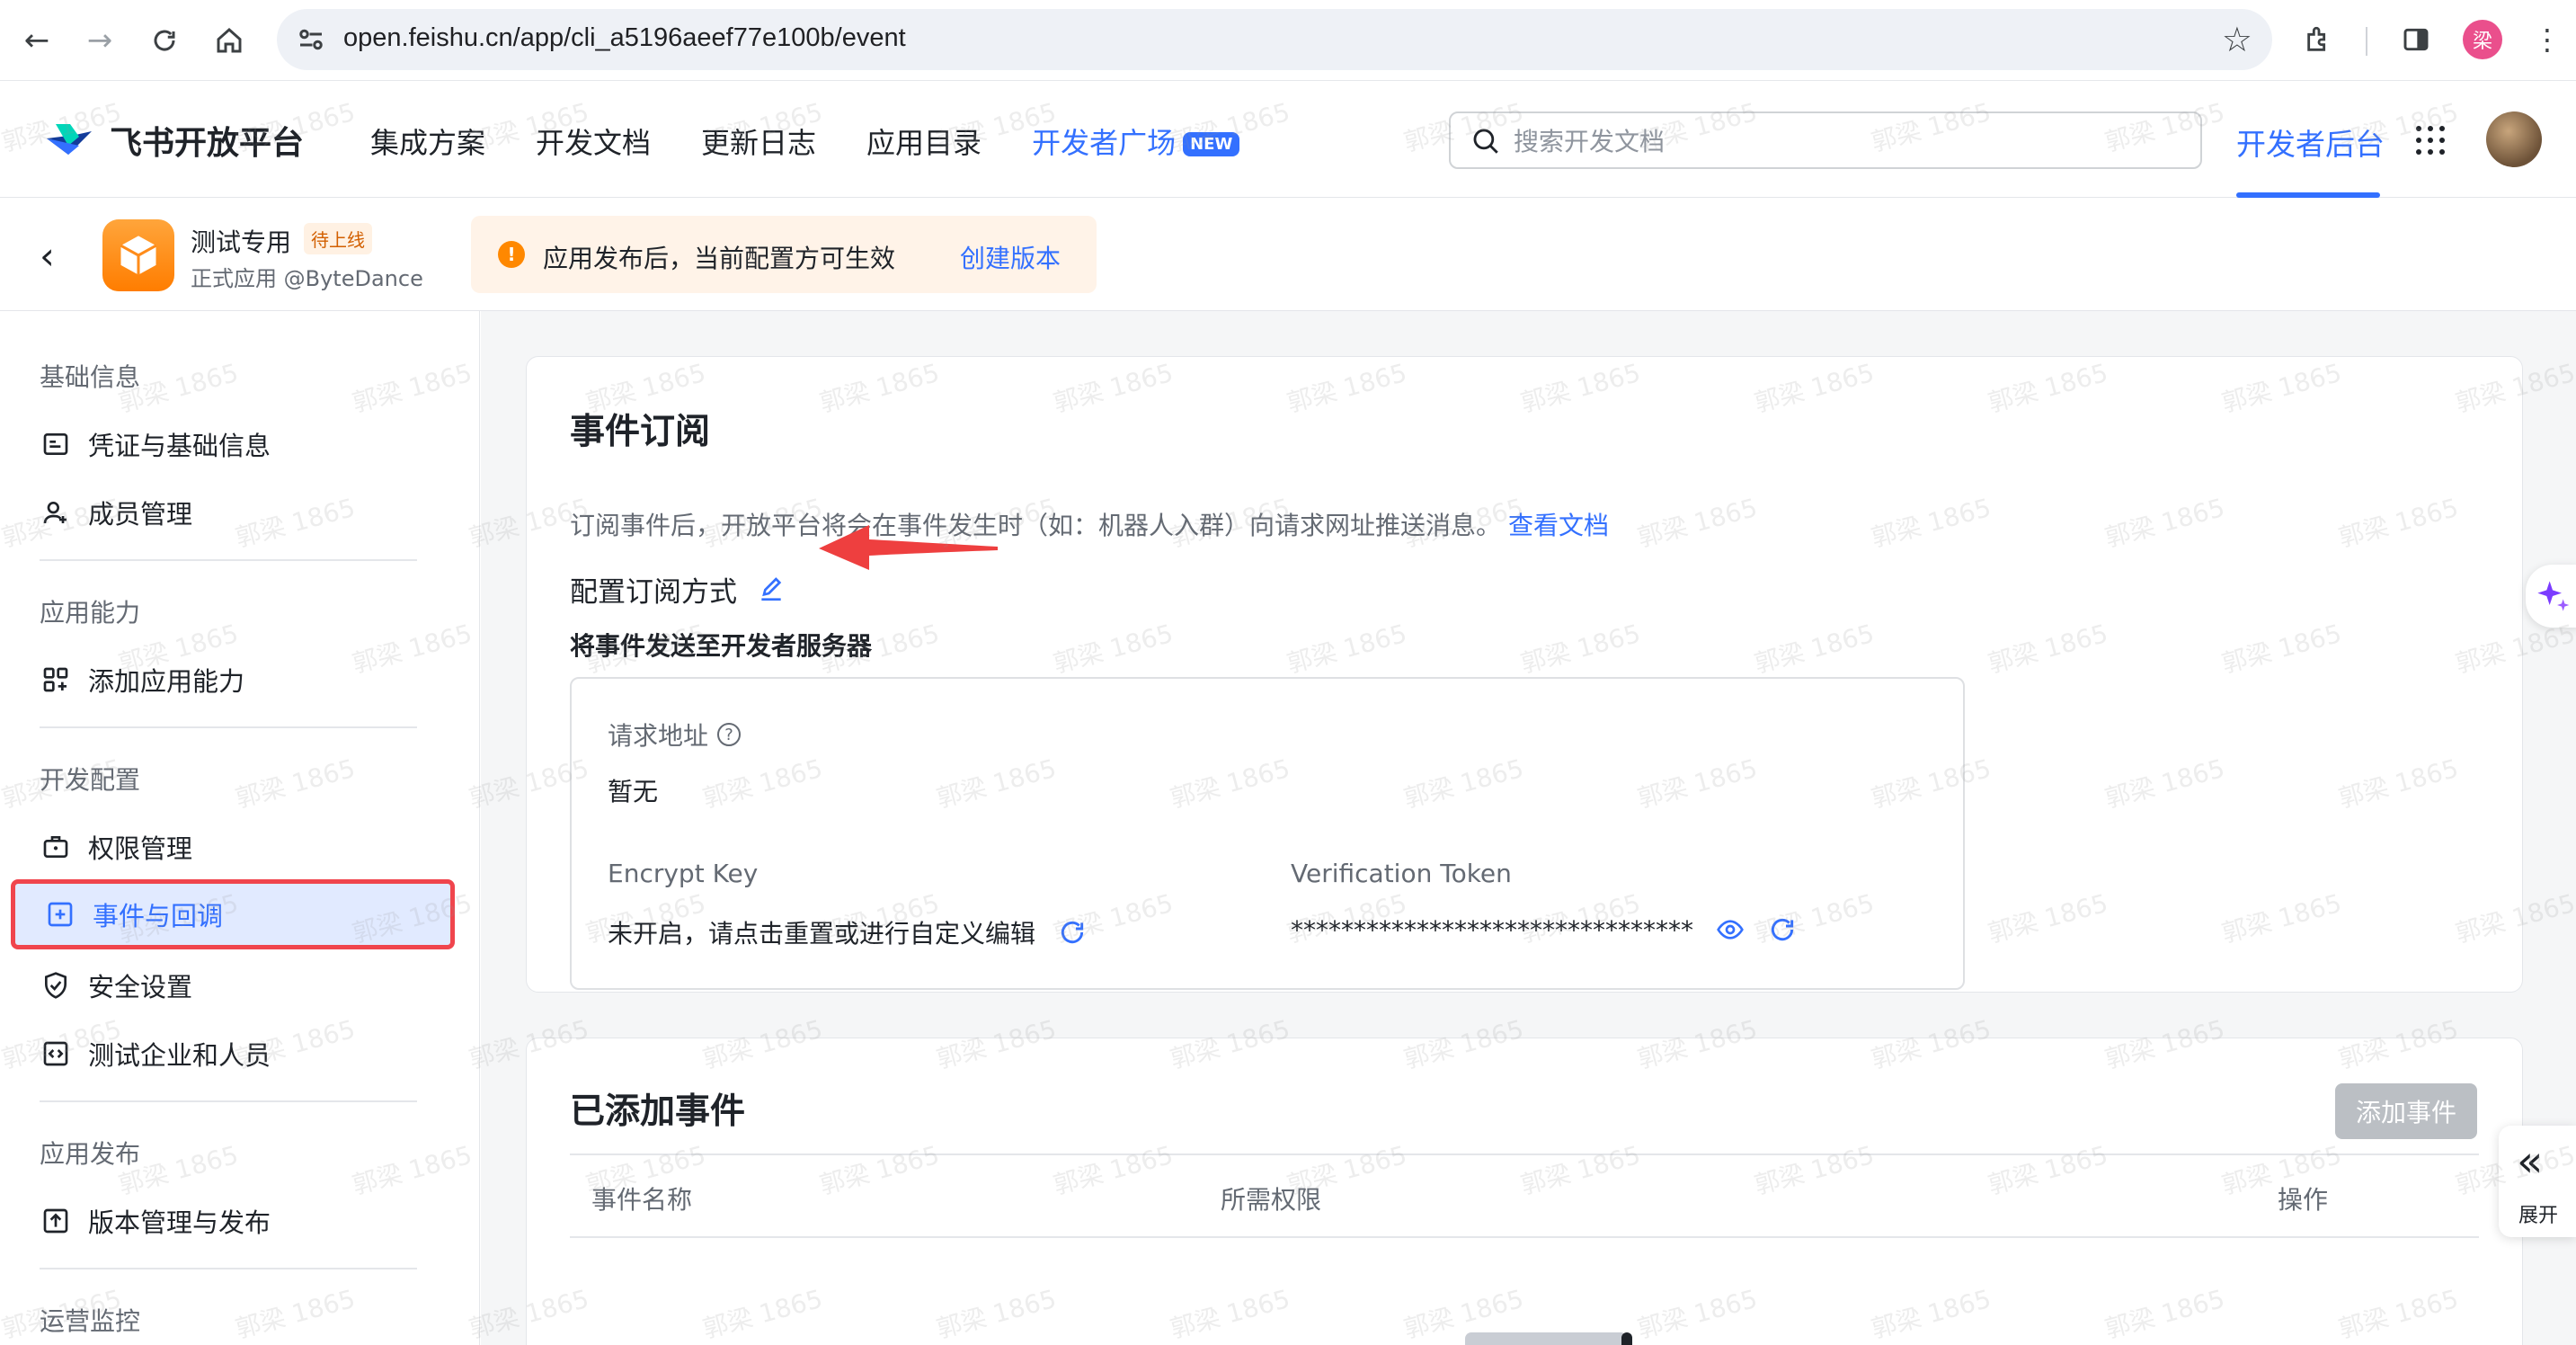 Image resolution: width=2576 pixels, height=1345 pixels. I want to click on red-annotation-arrow, so click(908, 547).